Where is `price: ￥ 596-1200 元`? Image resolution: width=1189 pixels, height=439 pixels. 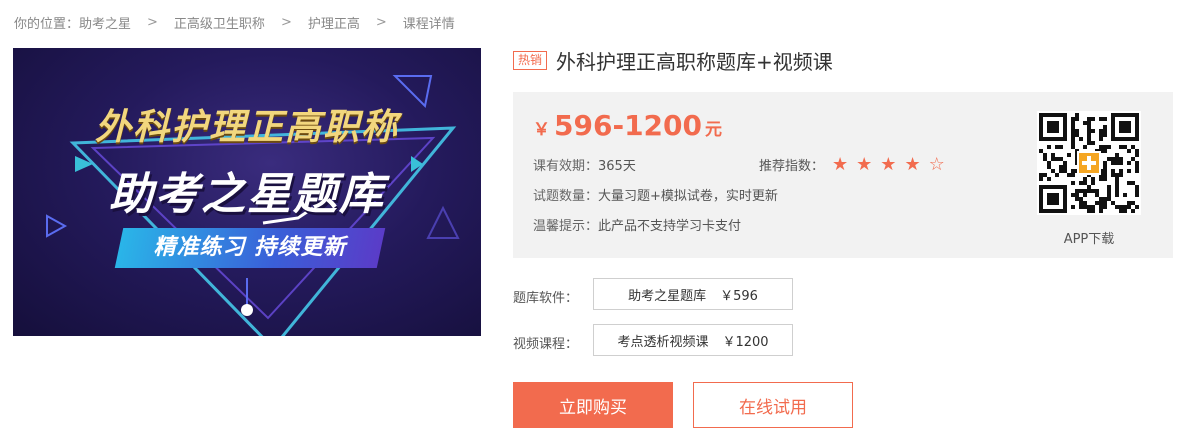
price: ￥ 596-1200 元 is located at coordinates (627, 125).